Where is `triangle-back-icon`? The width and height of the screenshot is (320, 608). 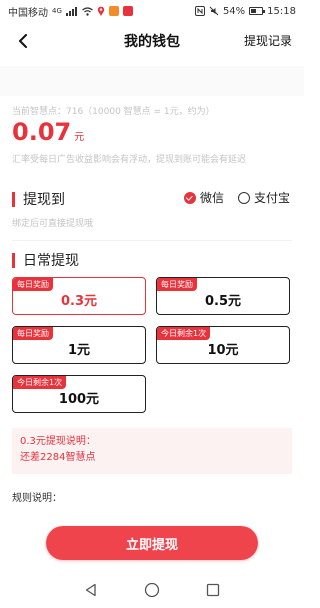 triangle-back-icon is located at coordinates (90, 590).